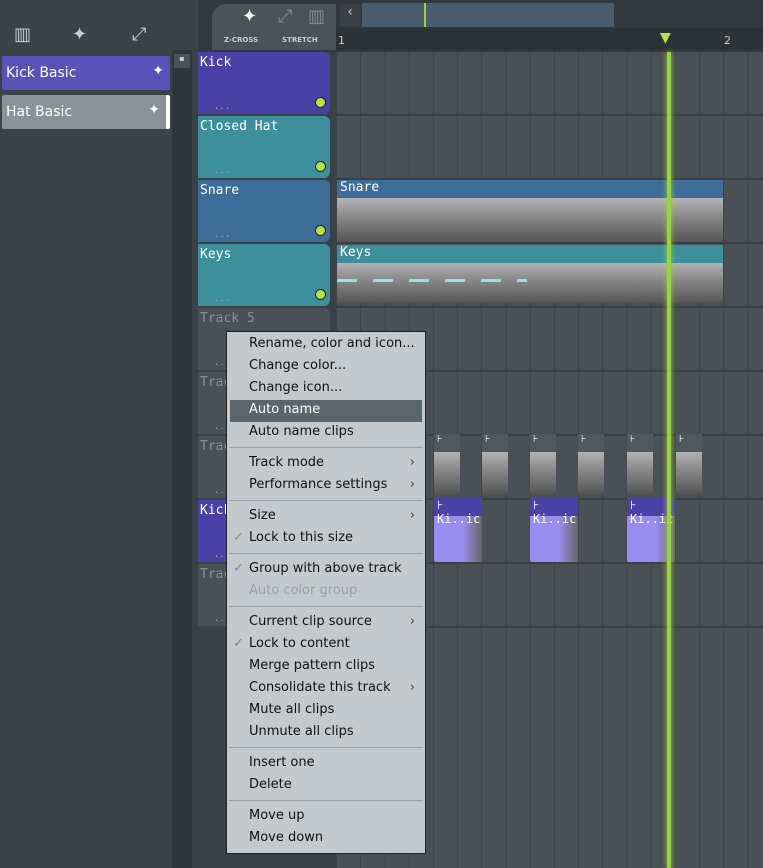 The image size is (763, 868). What do you see at coordinates (86, 73) in the screenshot?
I see `channel-kick-basic: Kick Basic ✦` at bounding box center [86, 73].